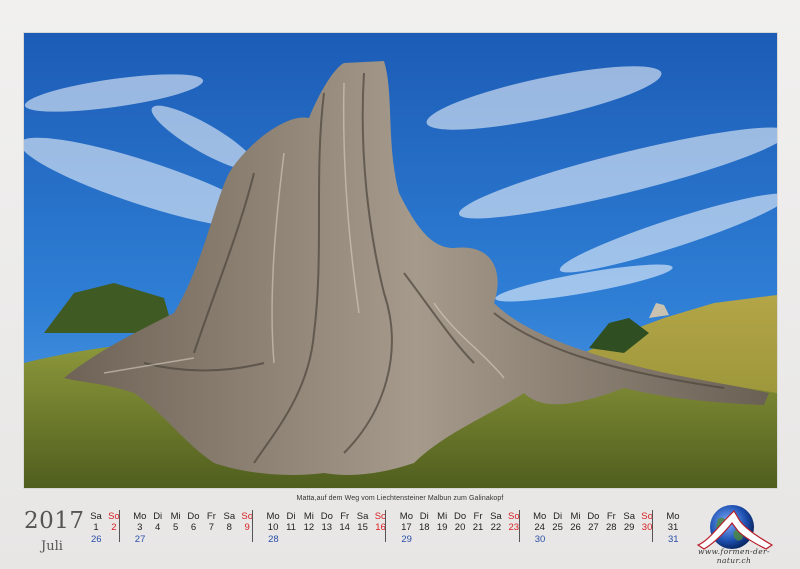 Image resolution: width=800 pixels, height=569 pixels. I want to click on calendar-day: So 16, so click(381, 522).